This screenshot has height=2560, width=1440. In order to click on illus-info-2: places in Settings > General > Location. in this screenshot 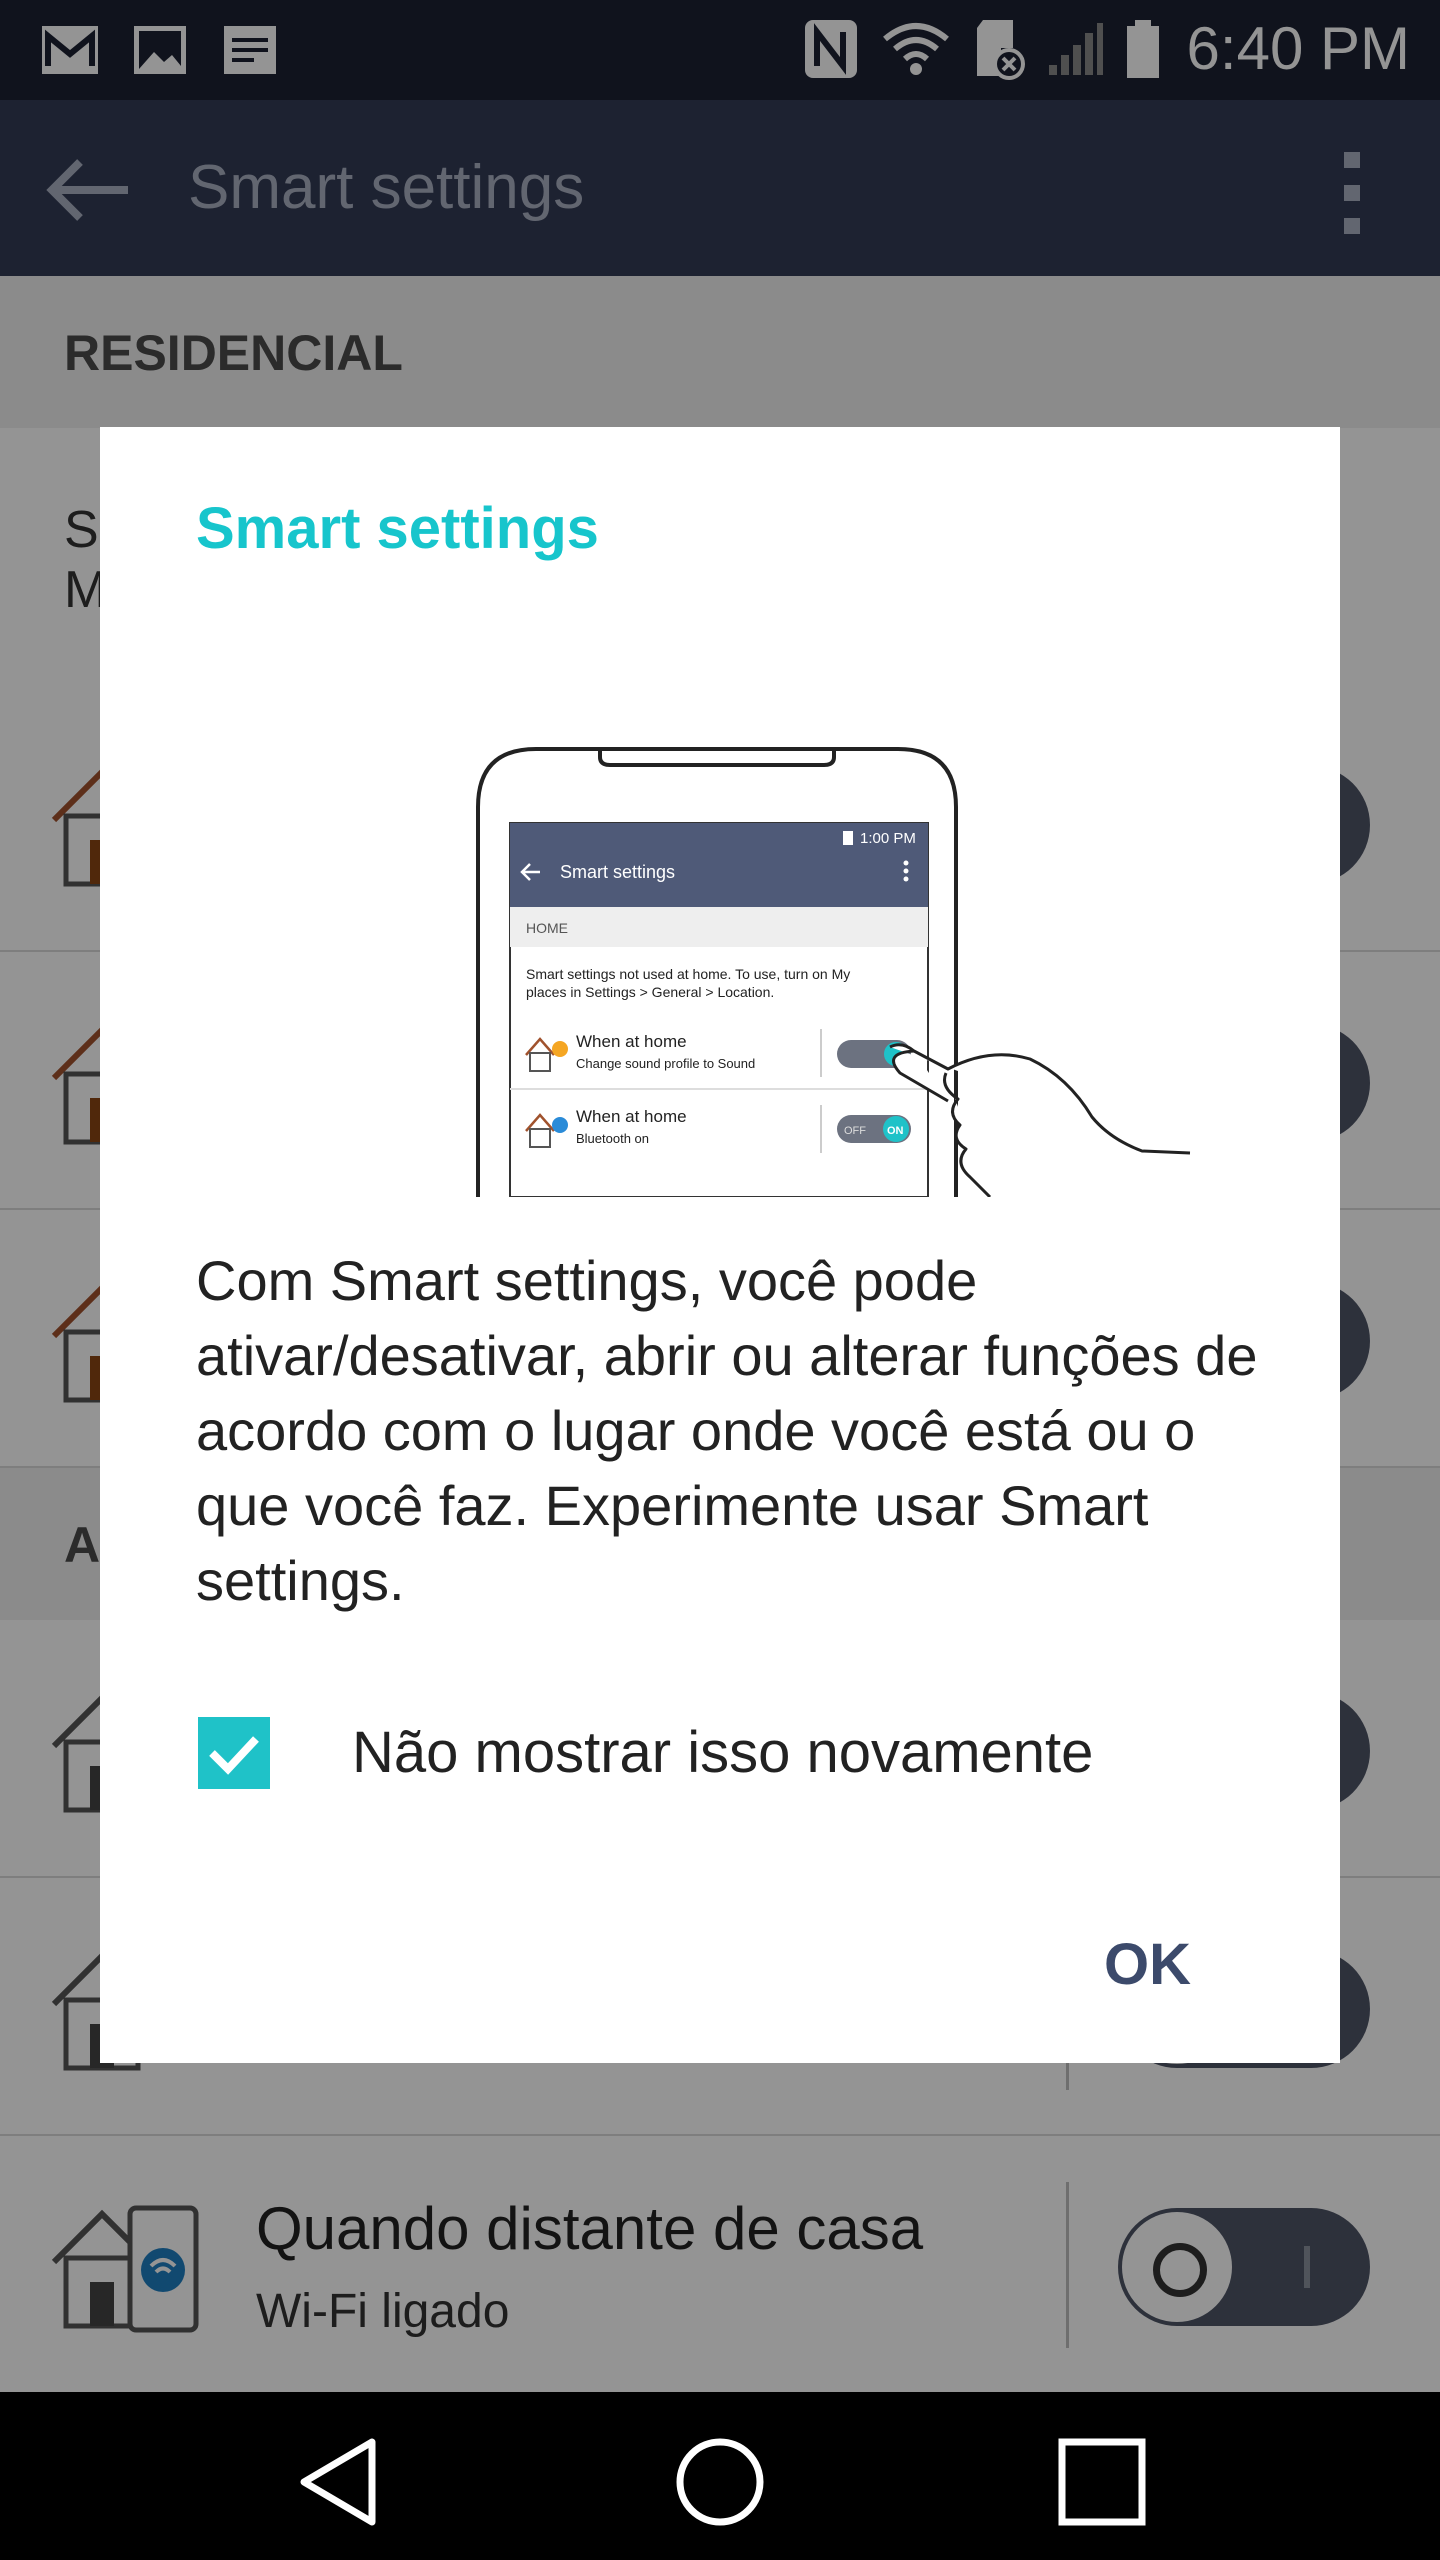, I will do `click(650, 992)`.